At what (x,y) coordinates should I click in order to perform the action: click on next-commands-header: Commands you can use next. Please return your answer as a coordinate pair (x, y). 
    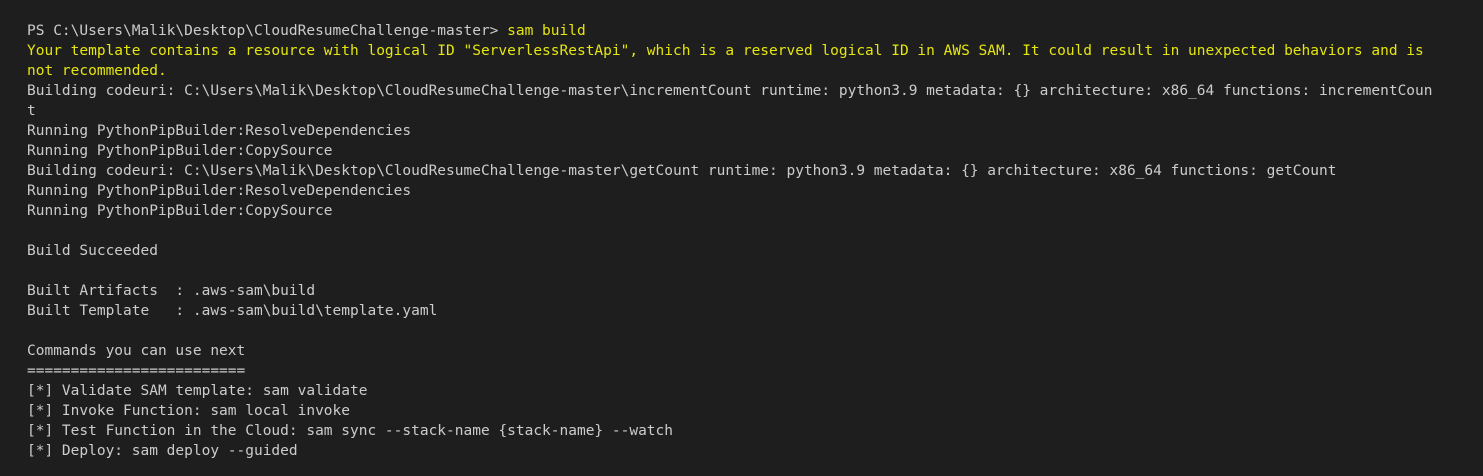
    Looking at the image, I should click on (136, 351).